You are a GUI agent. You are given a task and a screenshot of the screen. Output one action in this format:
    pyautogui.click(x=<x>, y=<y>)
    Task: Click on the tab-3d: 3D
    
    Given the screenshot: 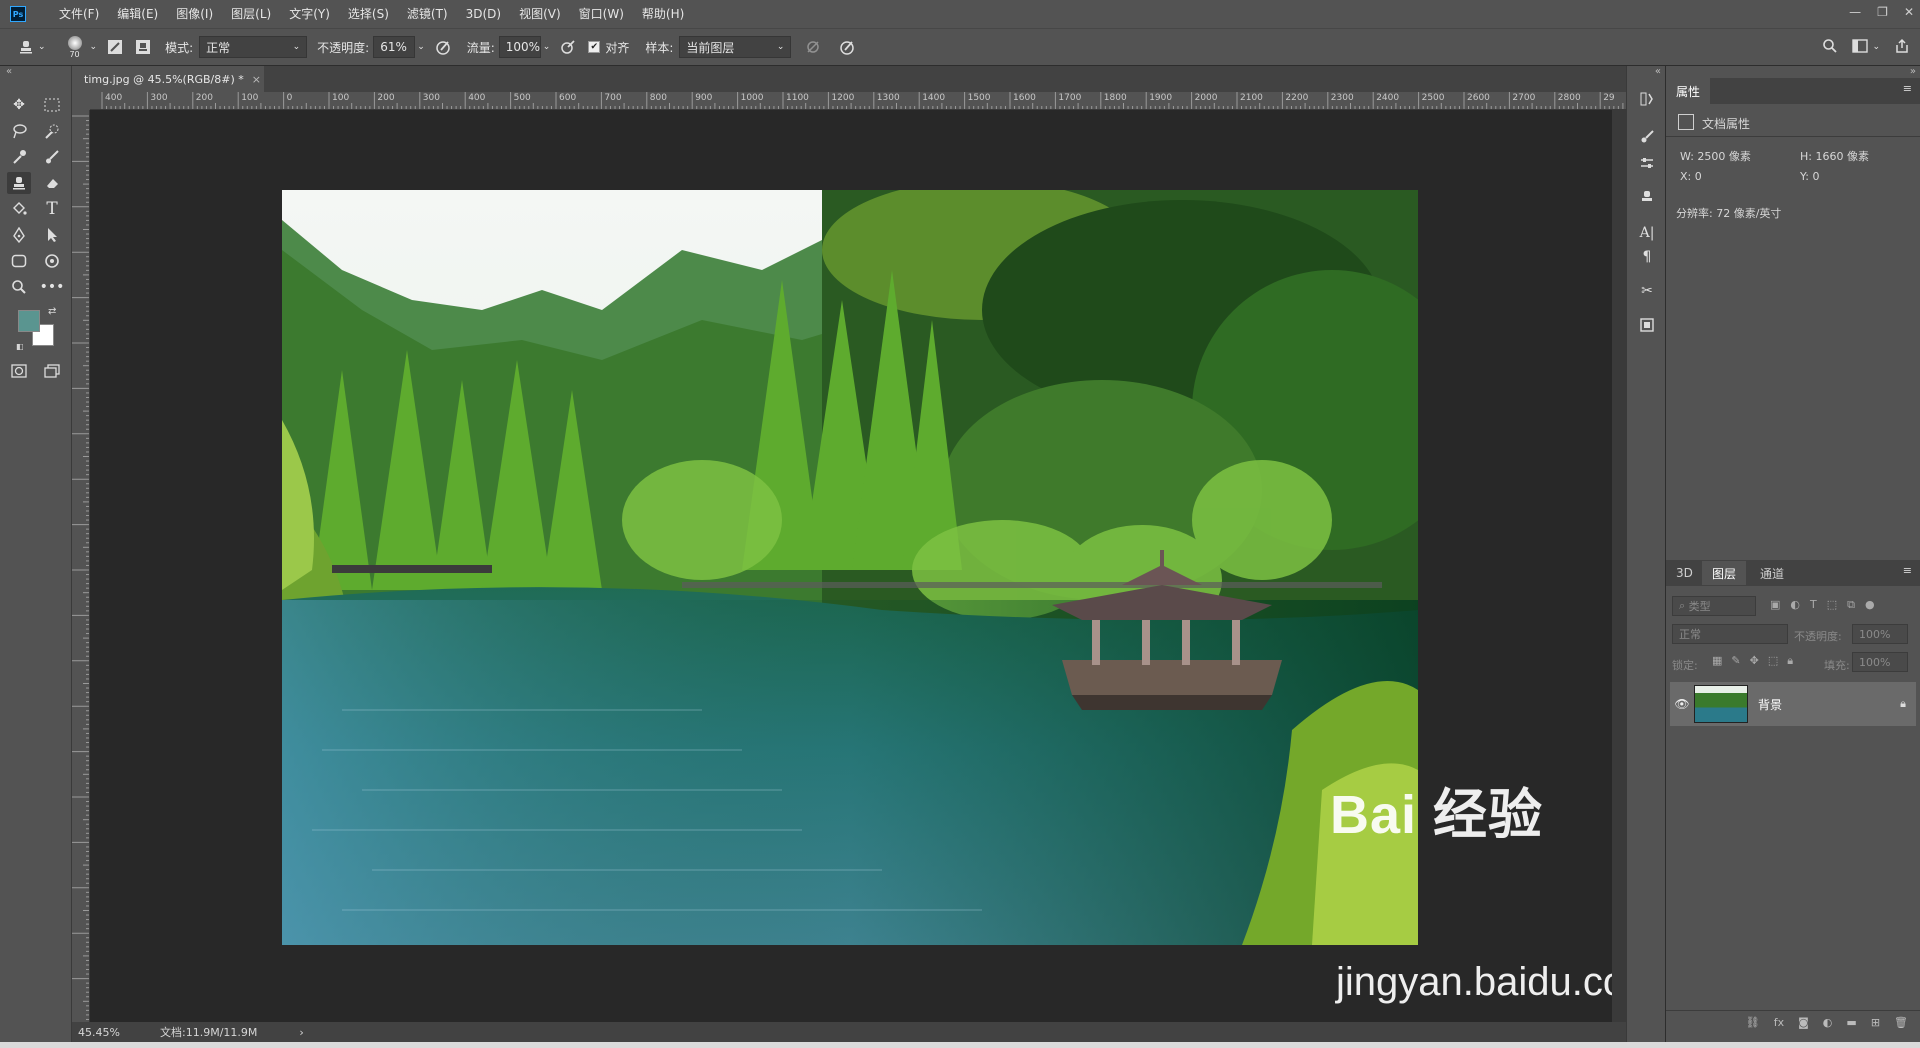 What is the action you would take?
    pyautogui.click(x=1684, y=573)
    